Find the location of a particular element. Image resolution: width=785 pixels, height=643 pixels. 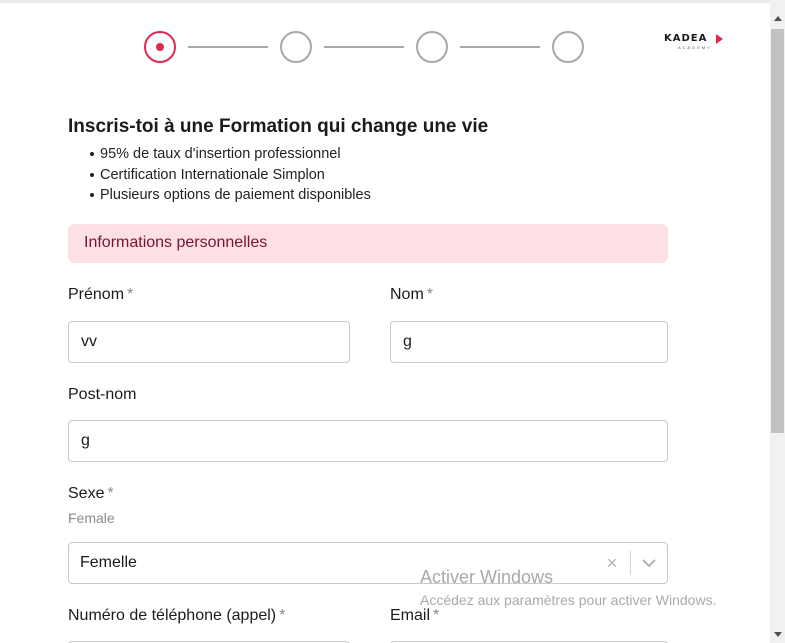

sexe-label: Sexe * is located at coordinates (91, 494).